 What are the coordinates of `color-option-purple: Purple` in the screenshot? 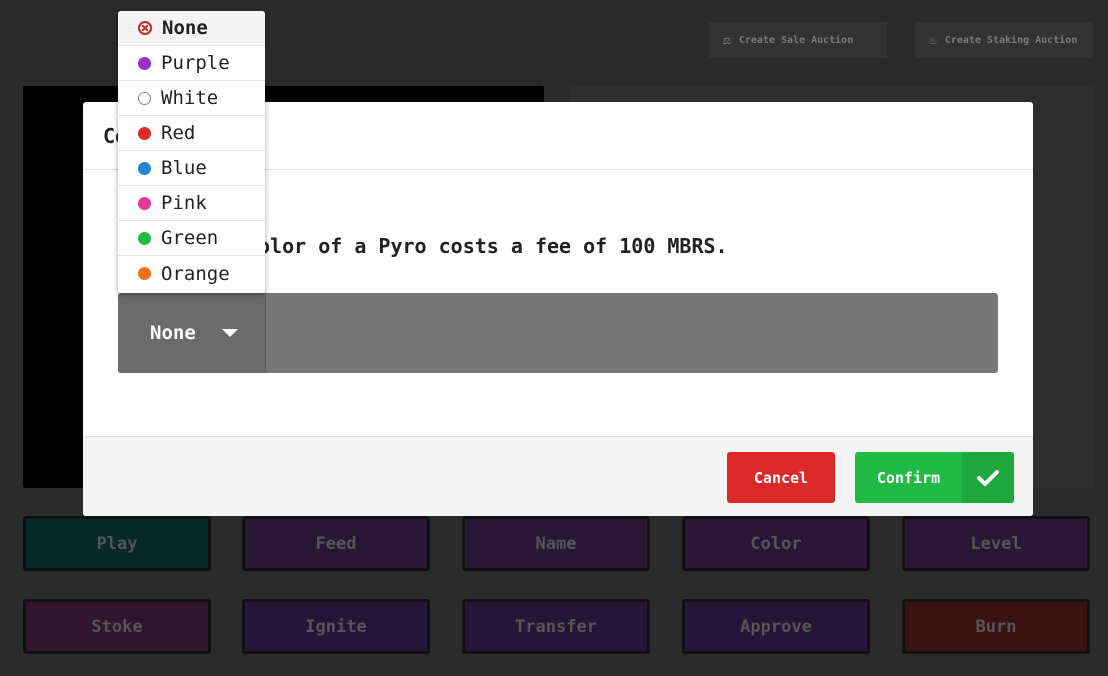 It's located at (191, 63).